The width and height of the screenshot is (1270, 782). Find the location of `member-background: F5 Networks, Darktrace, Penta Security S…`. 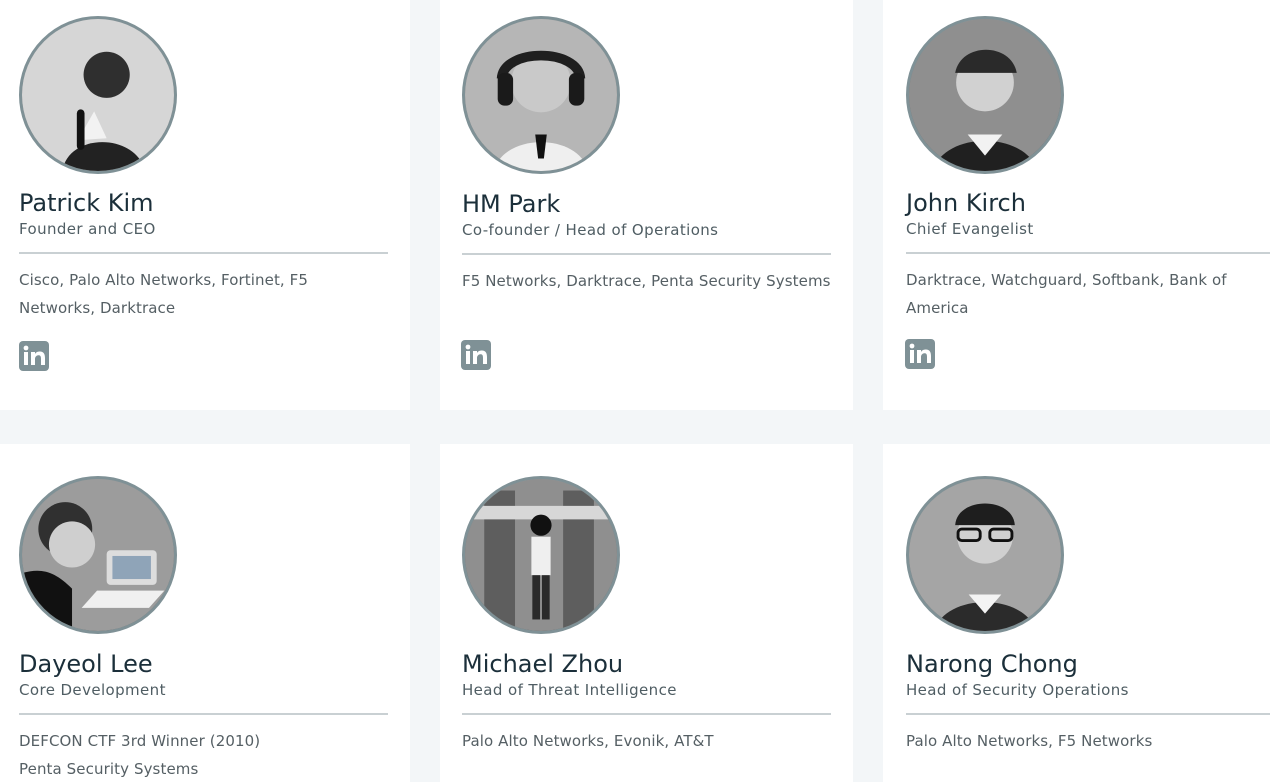

member-background: F5 Networks, Darktrace, Penta Security S… is located at coordinates (646, 281).